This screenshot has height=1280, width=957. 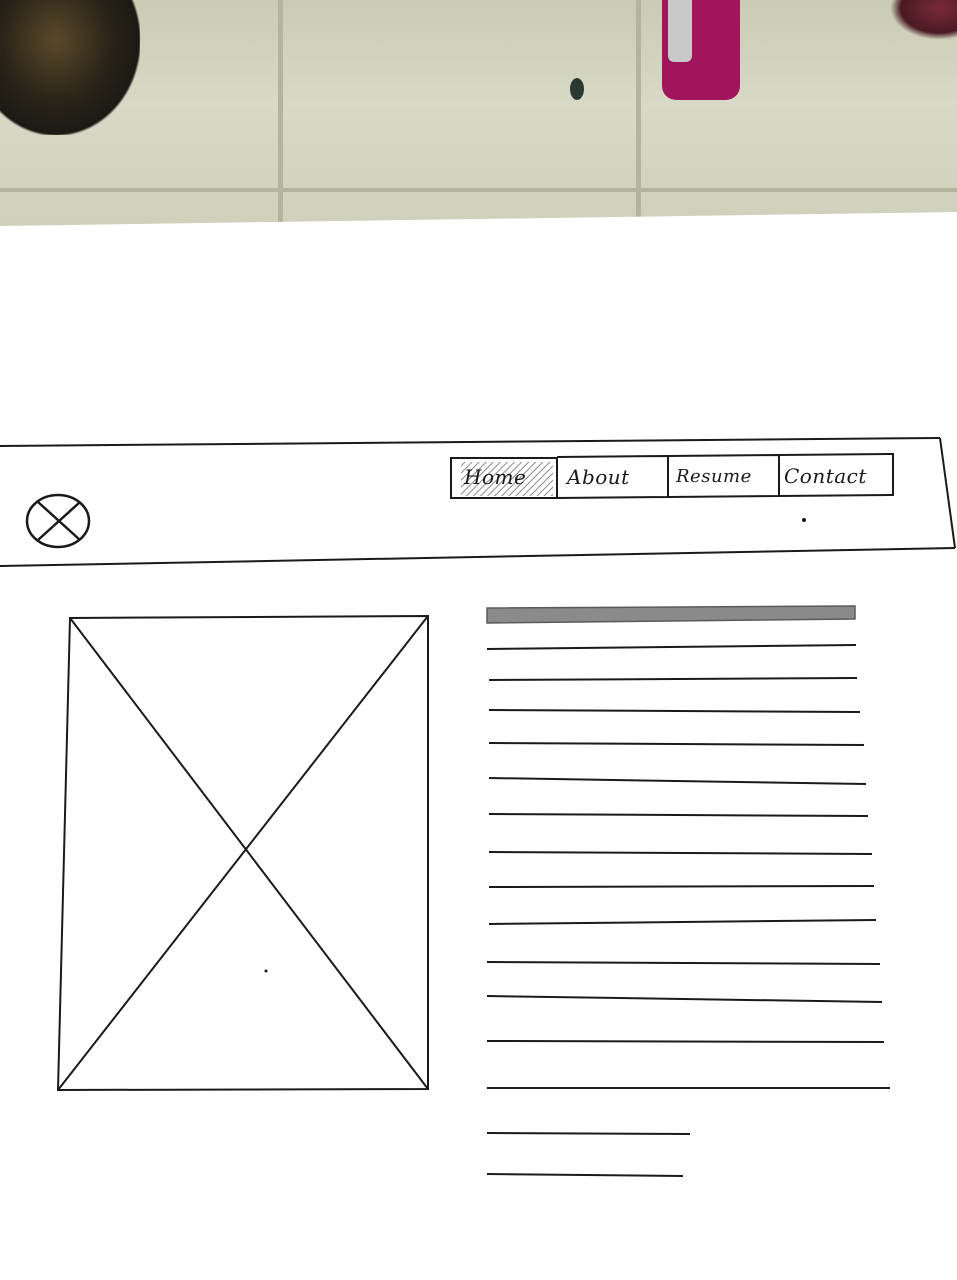 What do you see at coordinates (58, 521) in the screenshot?
I see `circle-x-logo-icon` at bounding box center [58, 521].